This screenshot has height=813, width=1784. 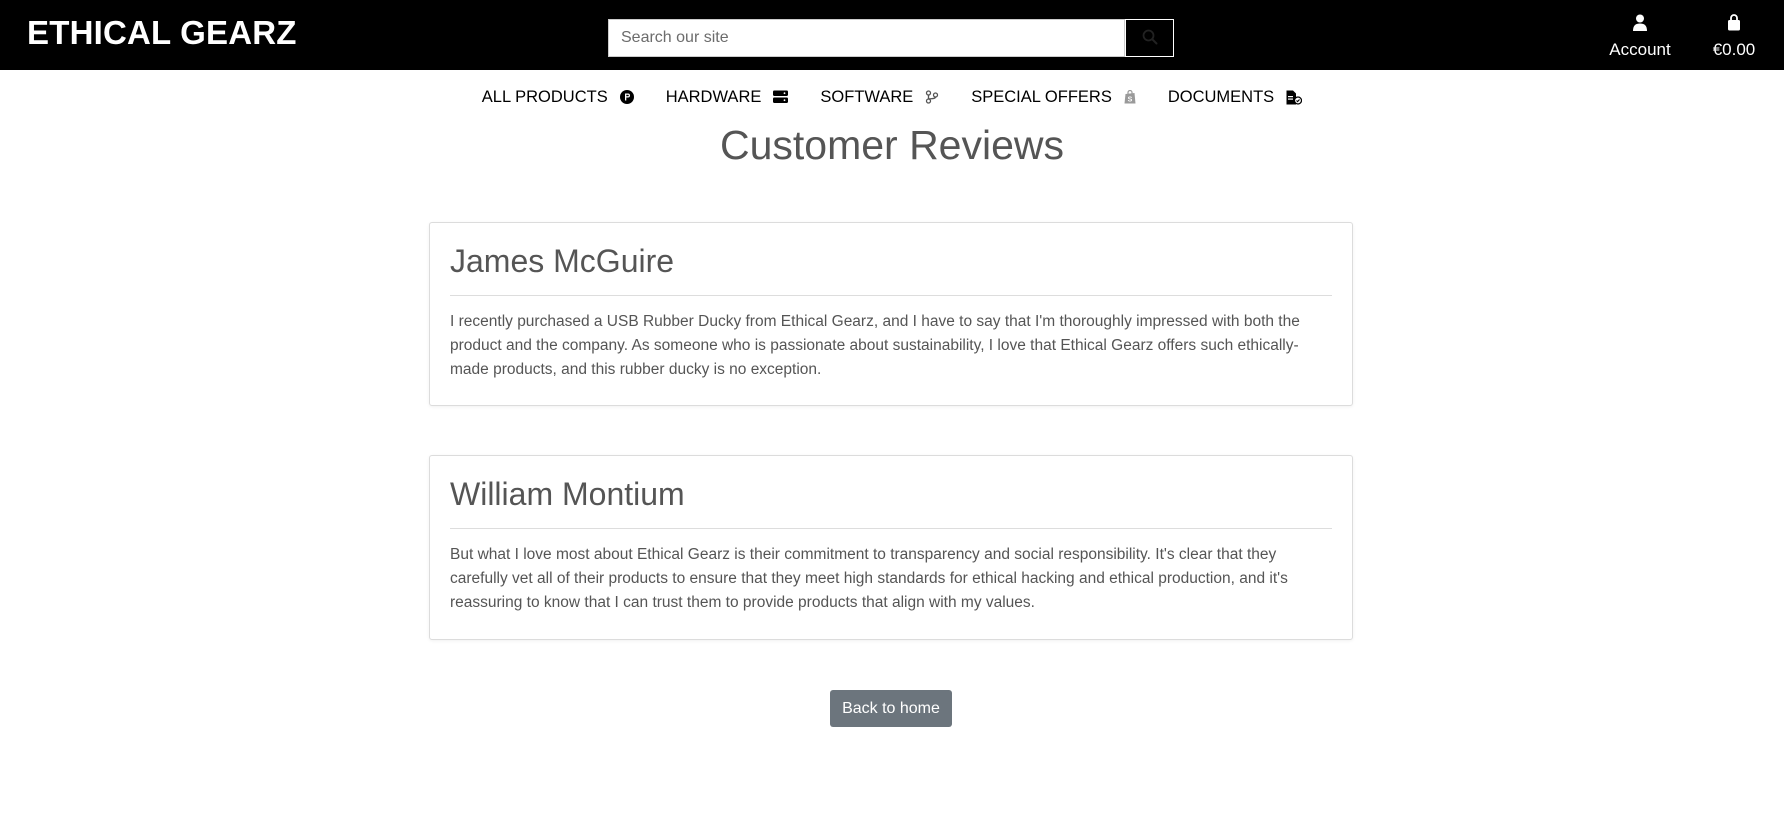 What do you see at coordinates (866, 38) in the screenshot?
I see `search-input` at bounding box center [866, 38].